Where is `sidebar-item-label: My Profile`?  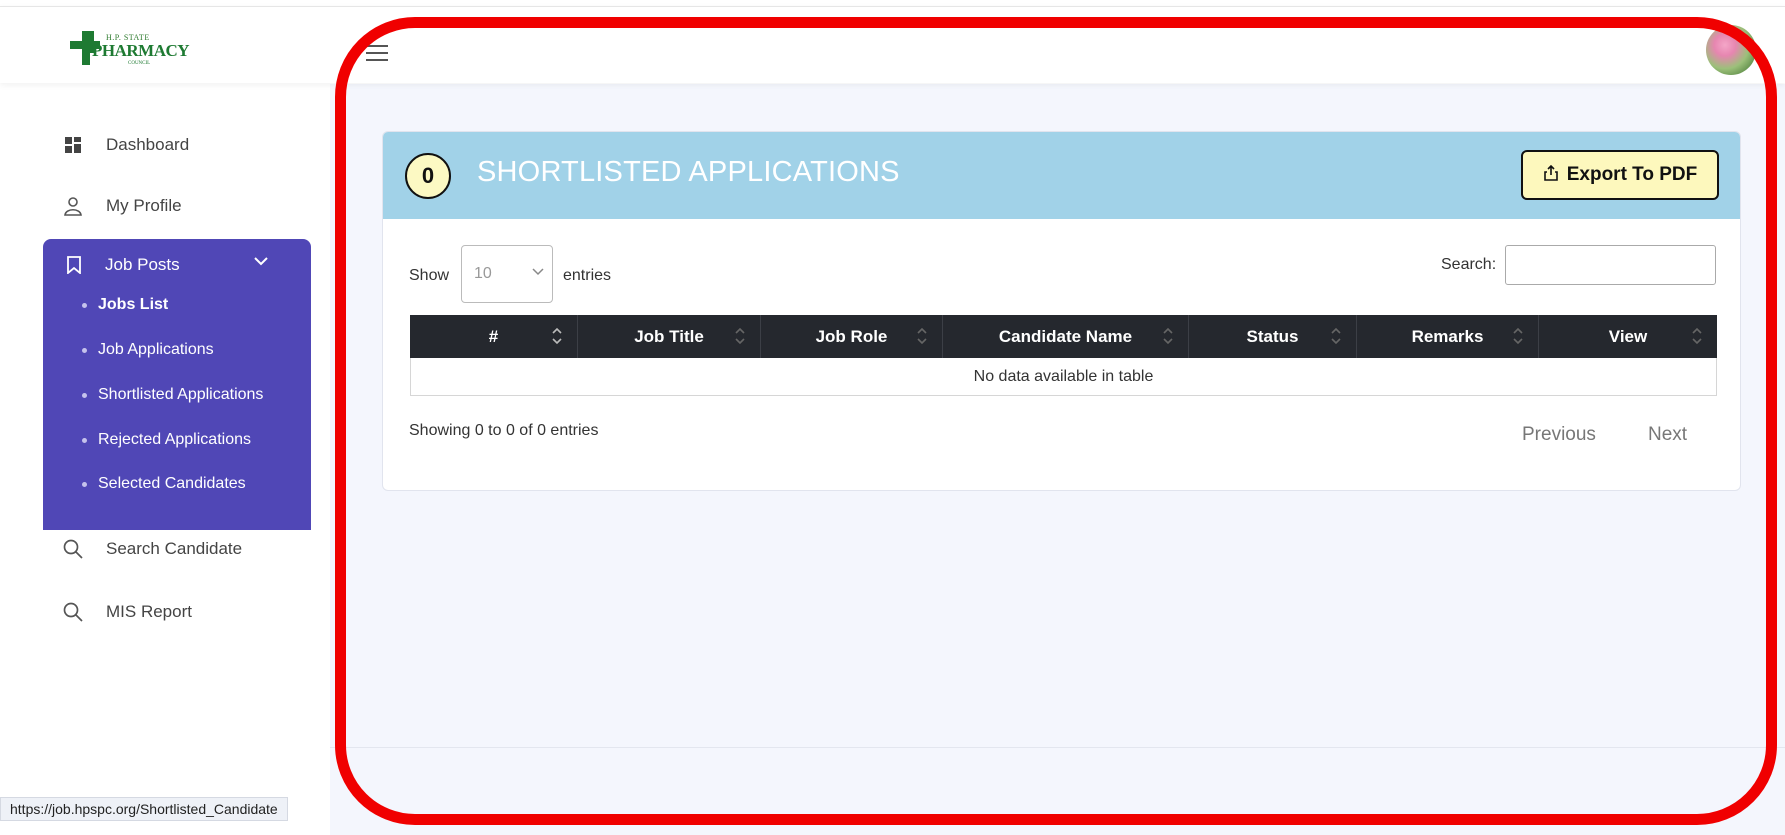
sidebar-item-label: My Profile is located at coordinates (144, 205).